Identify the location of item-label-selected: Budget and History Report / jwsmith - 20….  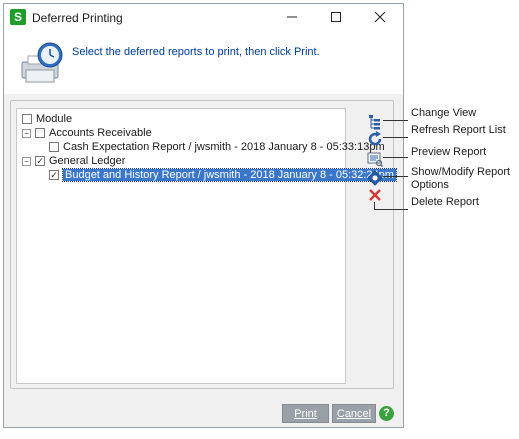
(229, 175).